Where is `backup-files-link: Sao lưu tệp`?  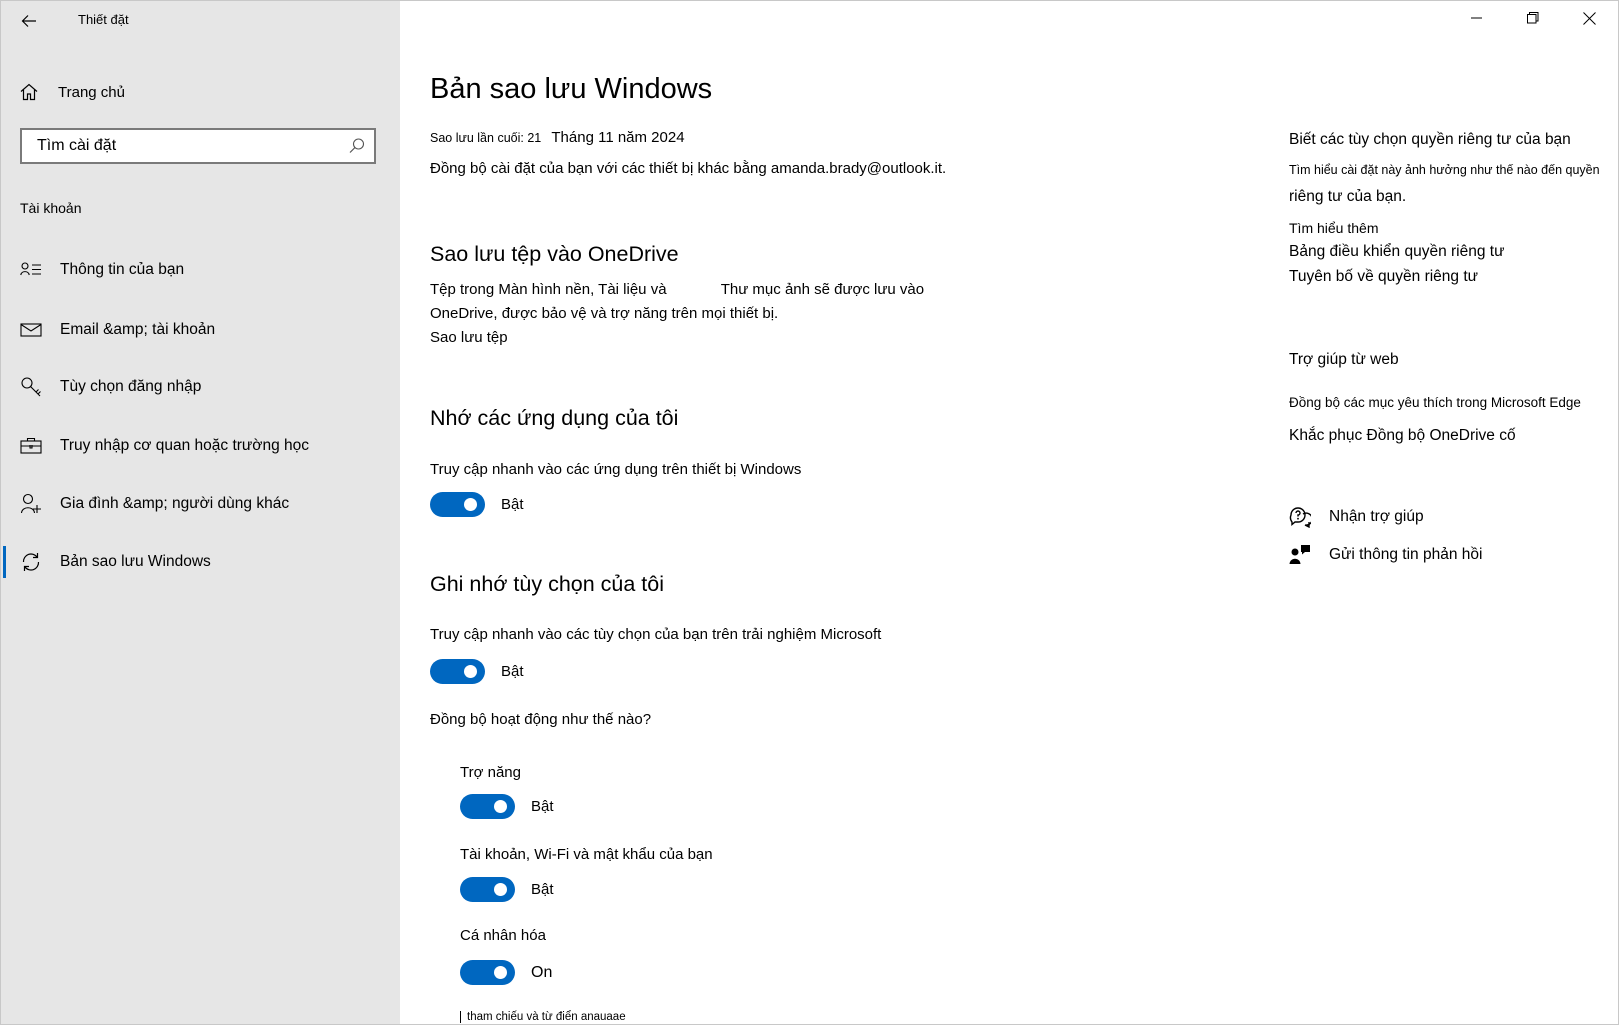 backup-files-link: Sao lưu tệp is located at coordinates (469, 337).